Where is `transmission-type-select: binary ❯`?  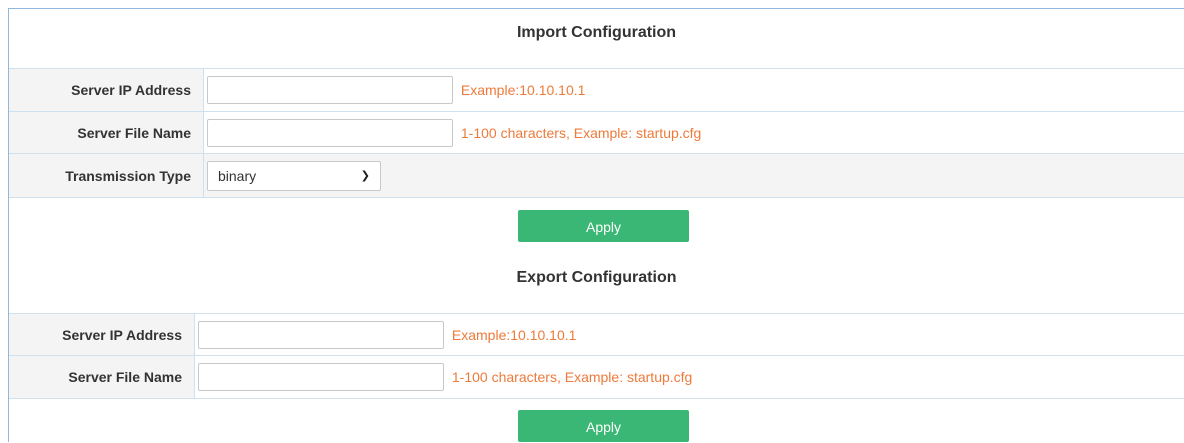 transmission-type-select: binary ❯ is located at coordinates (294, 176).